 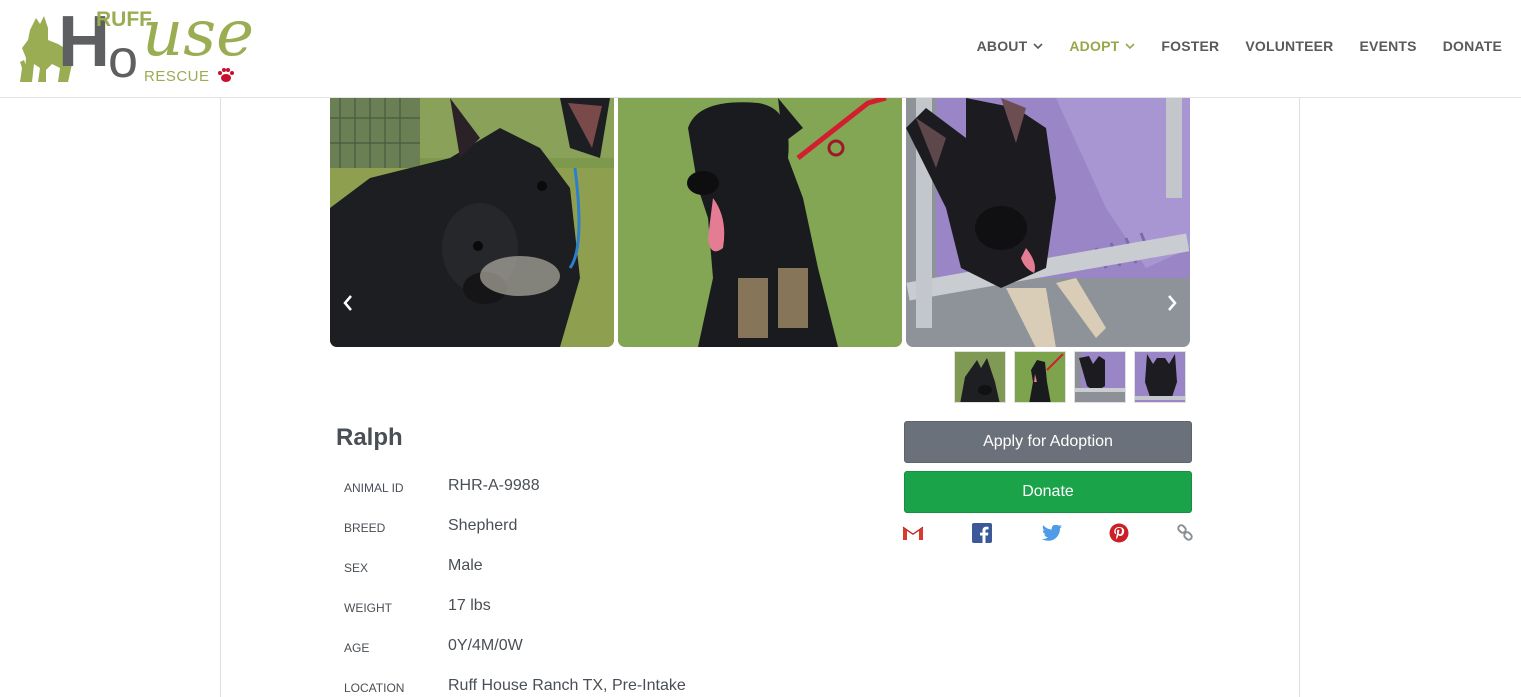 I want to click on nav-item-volunteer: VOLUNTEER, so click(x=1289, y=46).